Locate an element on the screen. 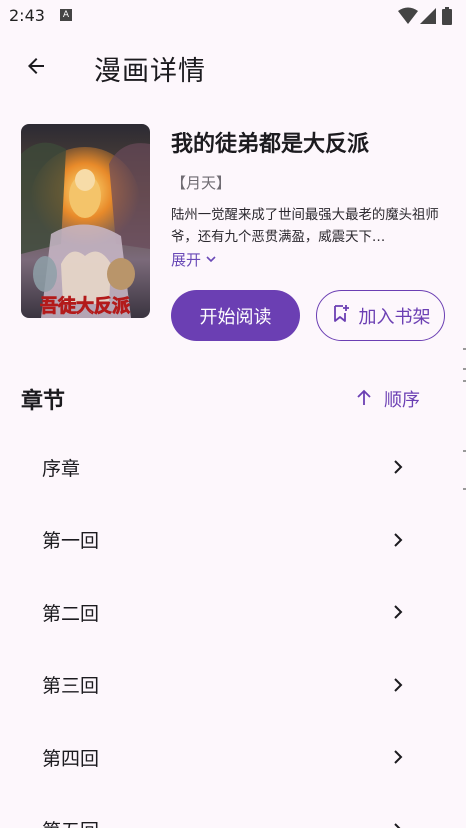 The image size is (466, 828). chapters-section-title: 章节 is located at coordinates (43, 401).